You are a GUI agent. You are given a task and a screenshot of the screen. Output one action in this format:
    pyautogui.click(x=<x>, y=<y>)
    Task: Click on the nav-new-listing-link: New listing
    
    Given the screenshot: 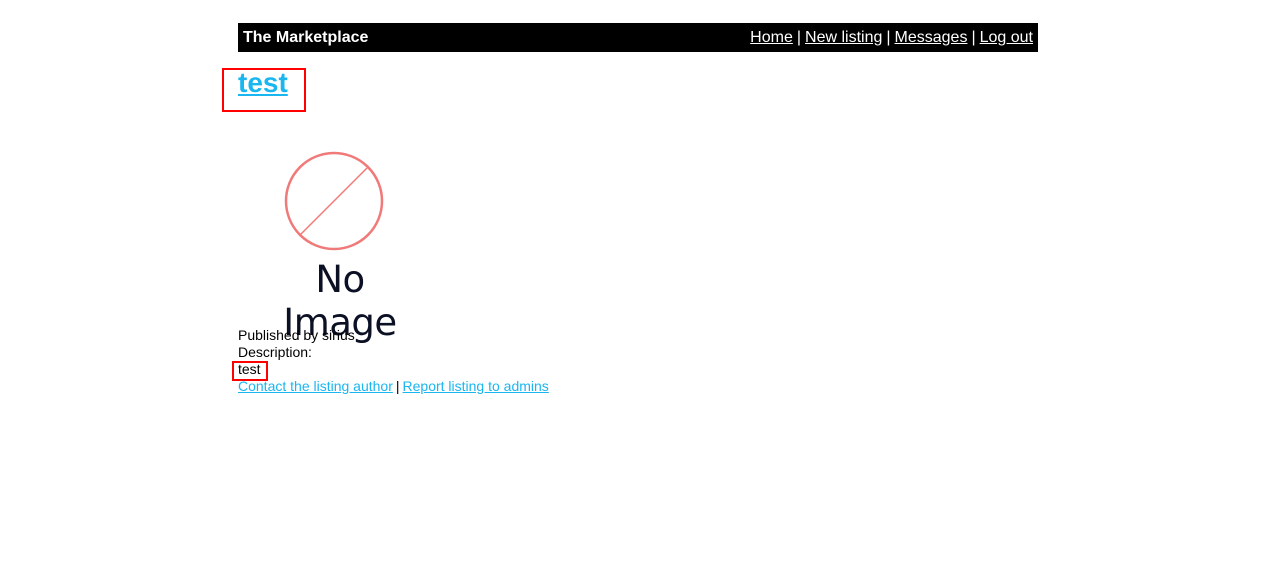 What is the action you would take?
    pyautogui.click(x=843, y=37)
    